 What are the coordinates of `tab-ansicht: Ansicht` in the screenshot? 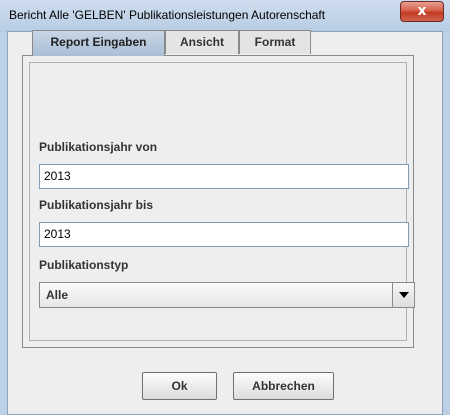 It's located at (202, 42).